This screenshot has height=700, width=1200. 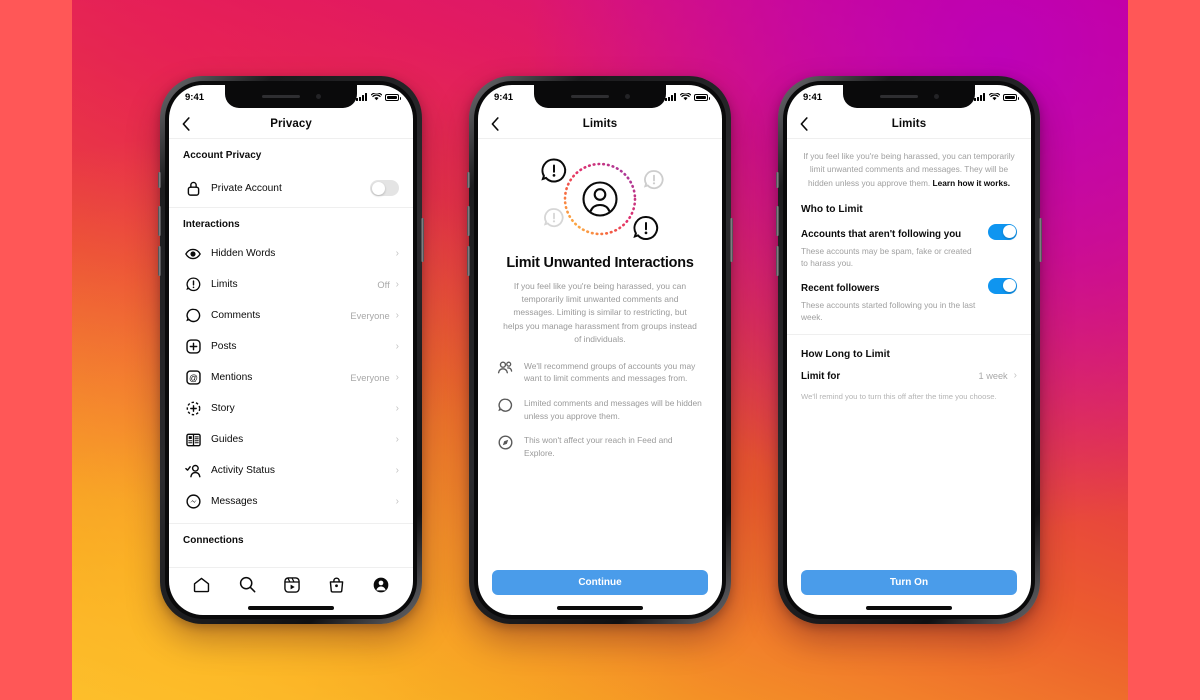 What do you see at coordinates (246, 188) in the screenshot?
I see `row-label: Private Account` at bounding box center [246, 188].